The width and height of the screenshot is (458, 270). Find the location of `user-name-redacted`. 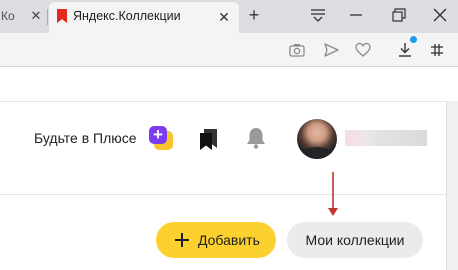

user-name-redacted is located at coordinates (386, 138).